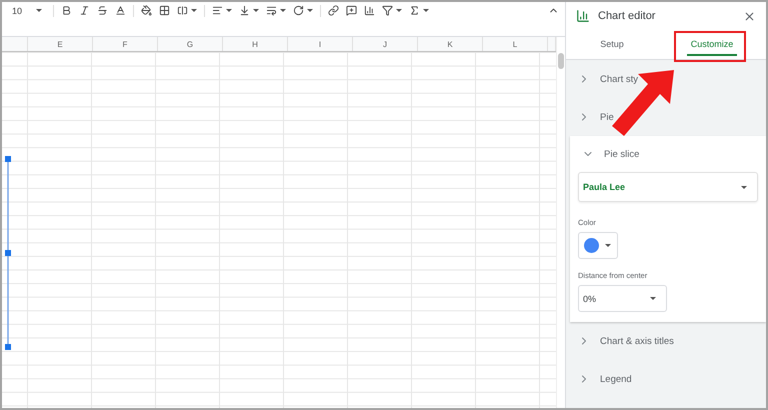 The image size is (768, 410). Describe the element at coordinates (334, 10) in the screenshot. I see `link-icon` at that location.